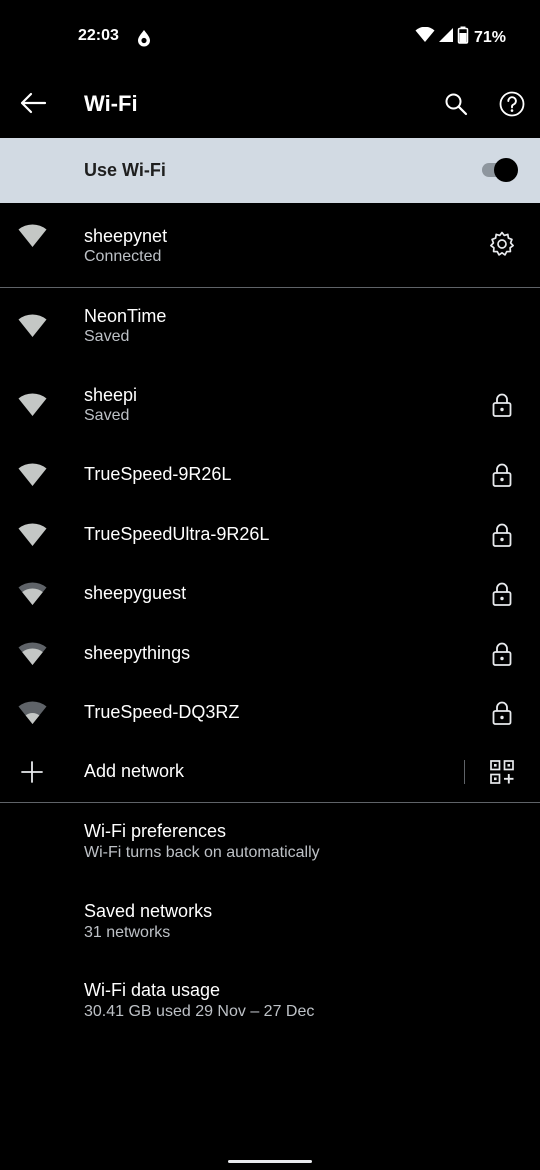  Describe the element at coordinates (148, 911) in the screenshot. I see `preference-title: Saved networks` at that location.